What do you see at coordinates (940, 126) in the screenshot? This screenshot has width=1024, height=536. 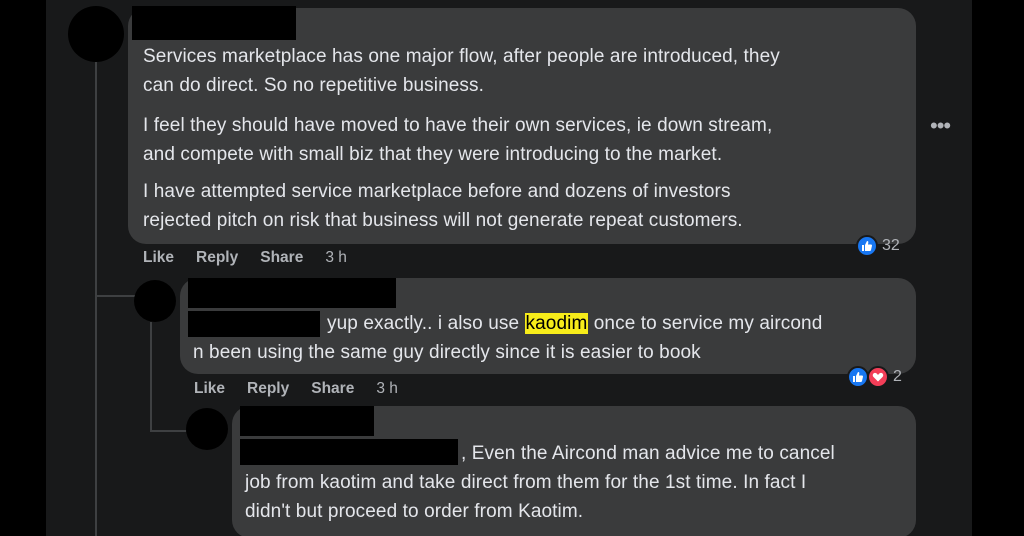 I see `more-options-icon: •••` at bounding box center [940, 126].